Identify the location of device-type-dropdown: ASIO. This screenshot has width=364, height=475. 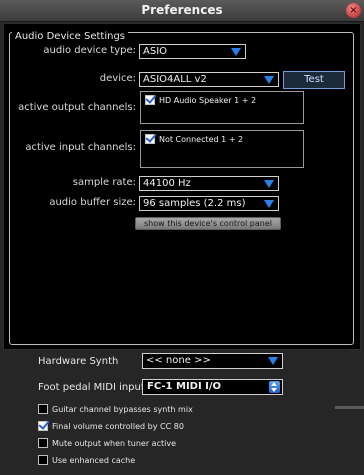
(192, 51).